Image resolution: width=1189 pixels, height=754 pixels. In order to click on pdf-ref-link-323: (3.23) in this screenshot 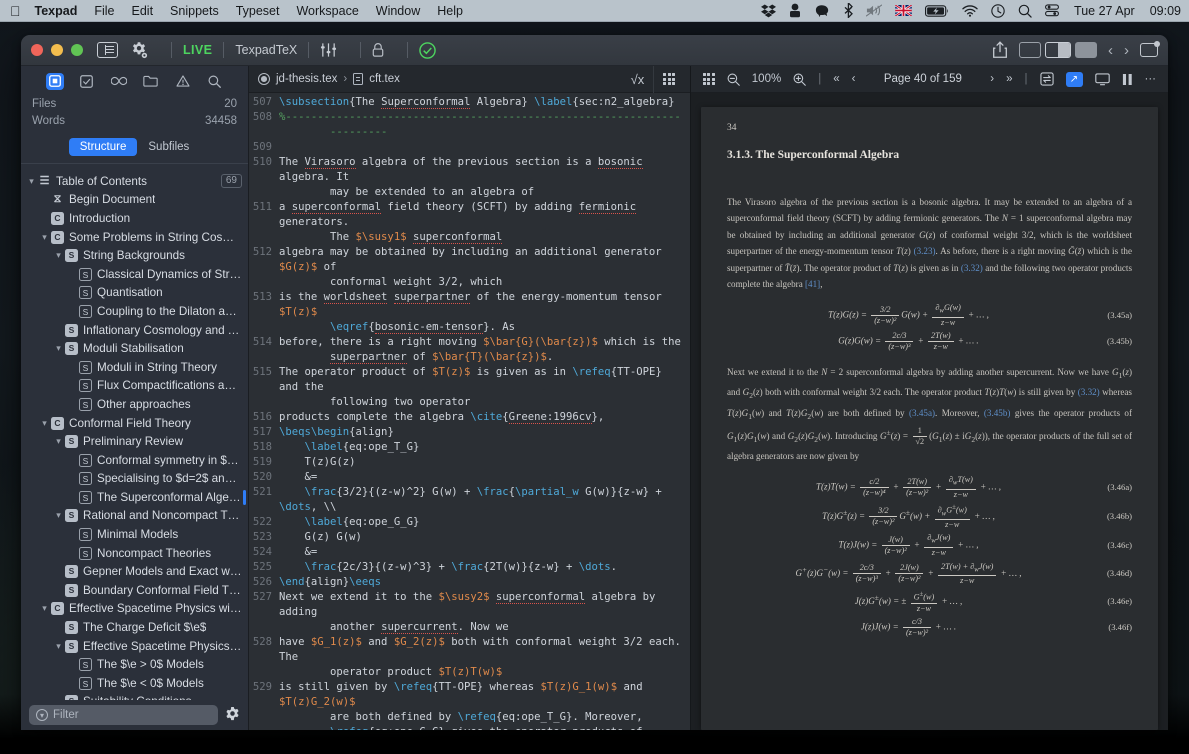, I will do `click(925, 251)`.